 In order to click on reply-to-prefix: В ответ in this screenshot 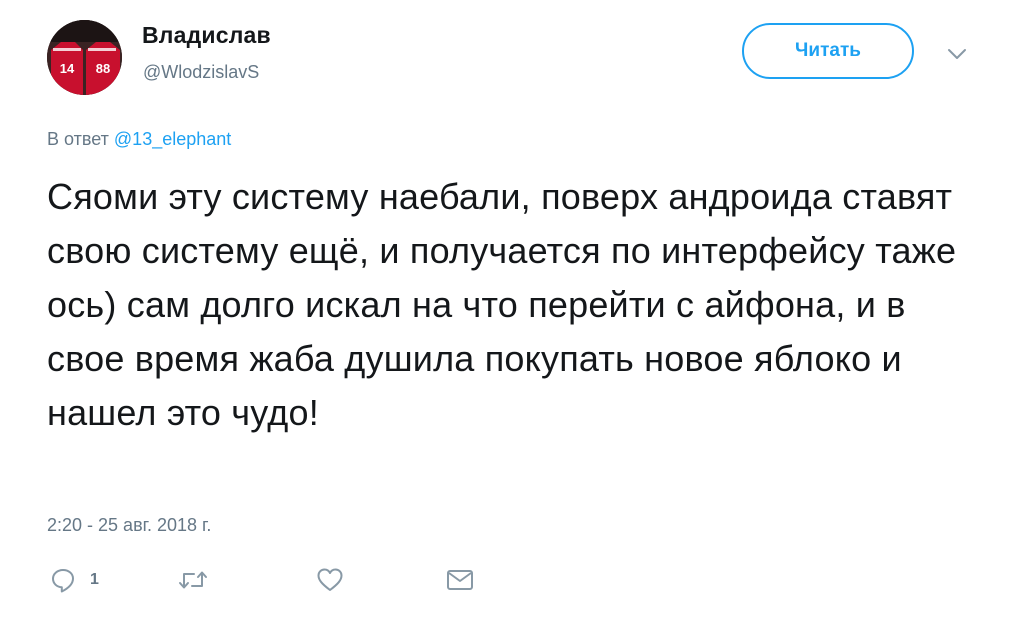, I will do `click(78, 139)`.